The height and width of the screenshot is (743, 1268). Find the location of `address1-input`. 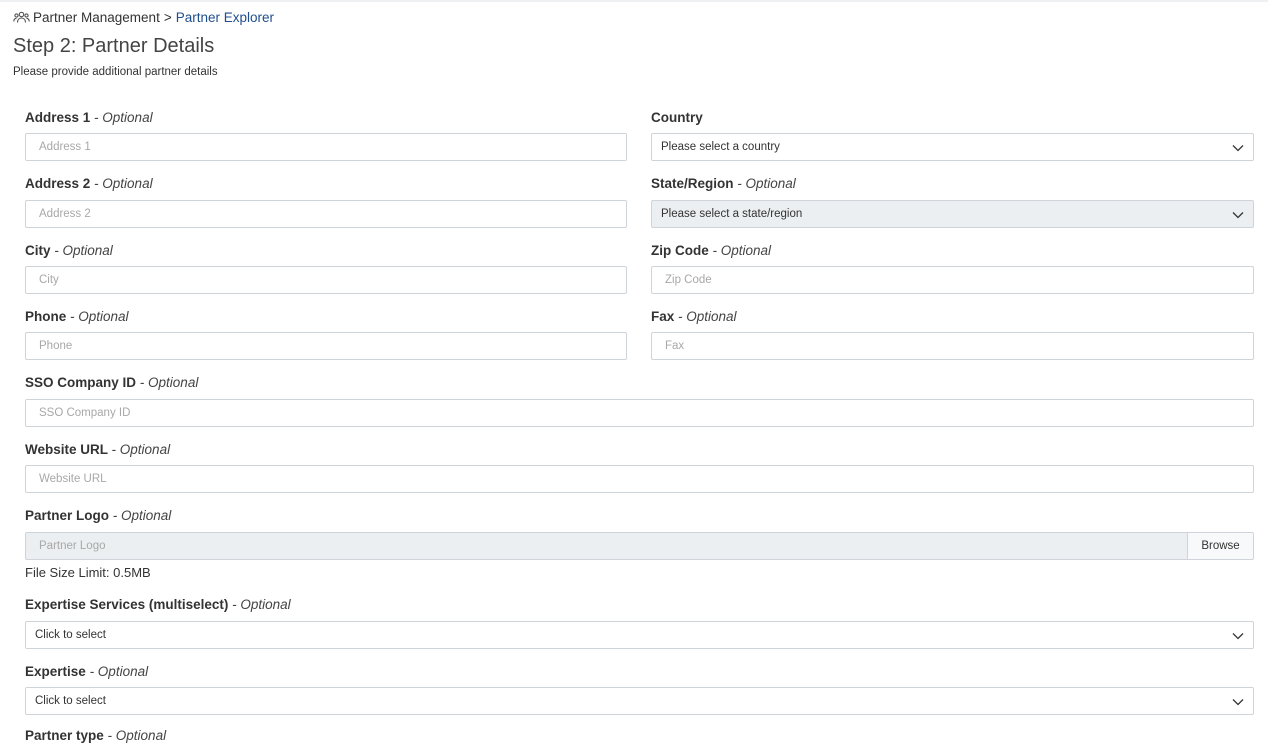

address1-input is located at coordinates (326, 147).